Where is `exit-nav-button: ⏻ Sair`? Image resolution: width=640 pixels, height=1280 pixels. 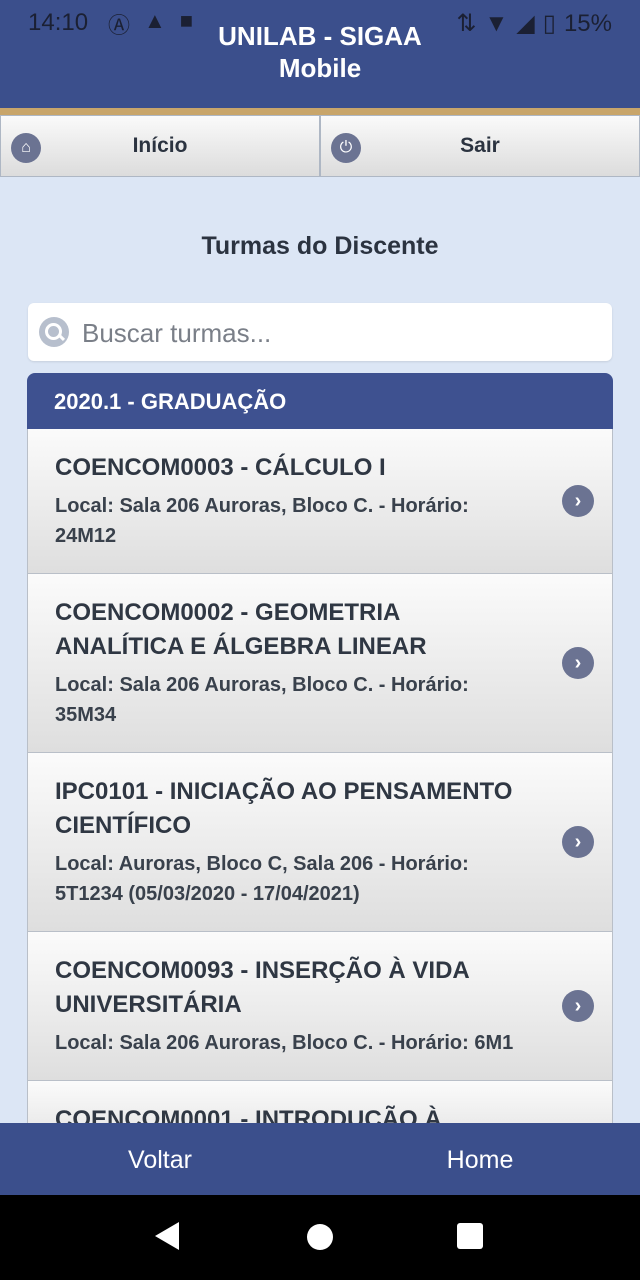
exit-nav-button: ⏻ Sair is located at coordinates (480, 146).